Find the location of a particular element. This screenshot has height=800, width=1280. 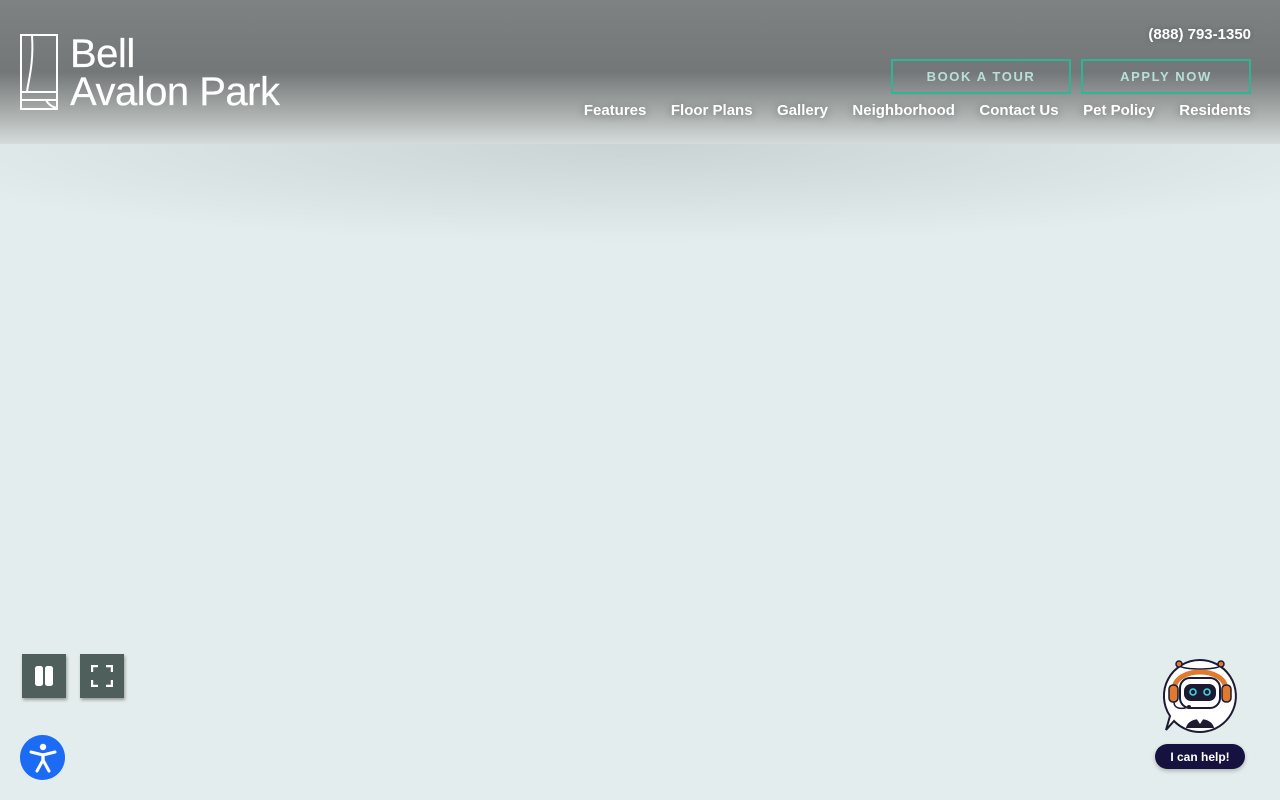

nav-item-contact-us: Contact Us is located at coordinates (1018, 110).